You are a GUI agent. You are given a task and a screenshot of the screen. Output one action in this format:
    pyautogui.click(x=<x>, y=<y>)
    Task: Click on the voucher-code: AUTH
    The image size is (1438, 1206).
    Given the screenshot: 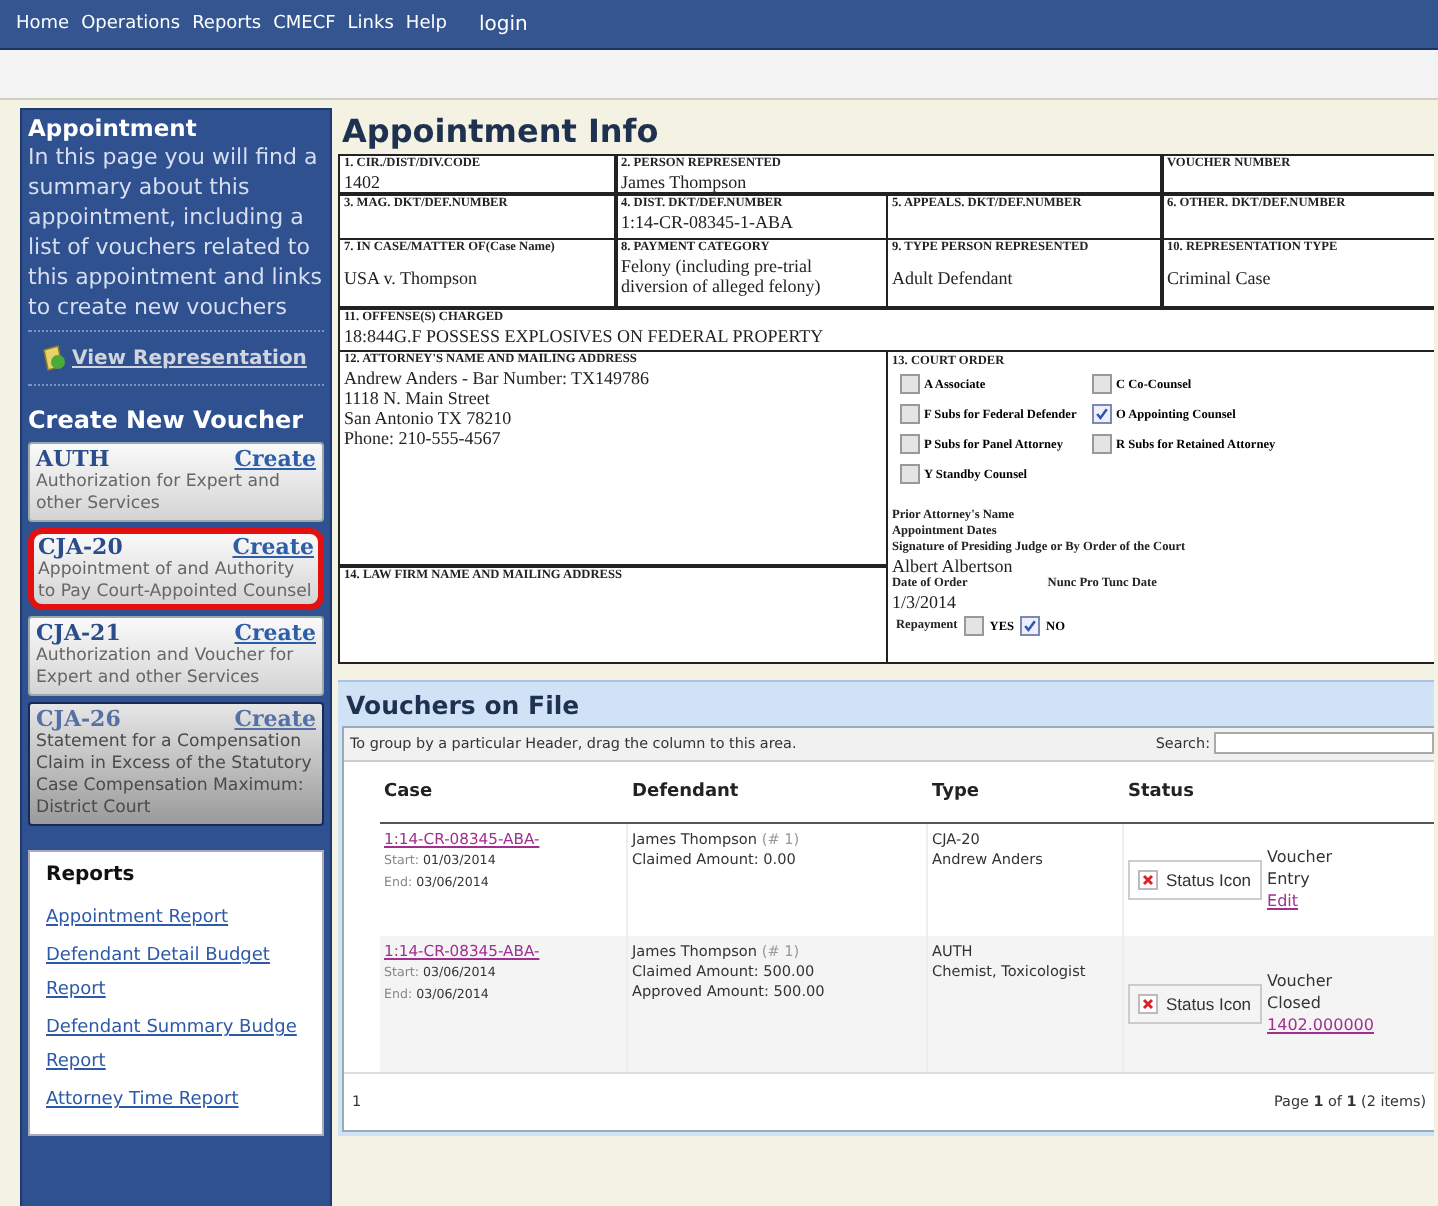 What is the action you would take?
    pyautogui.click(x=73, y=459)
    